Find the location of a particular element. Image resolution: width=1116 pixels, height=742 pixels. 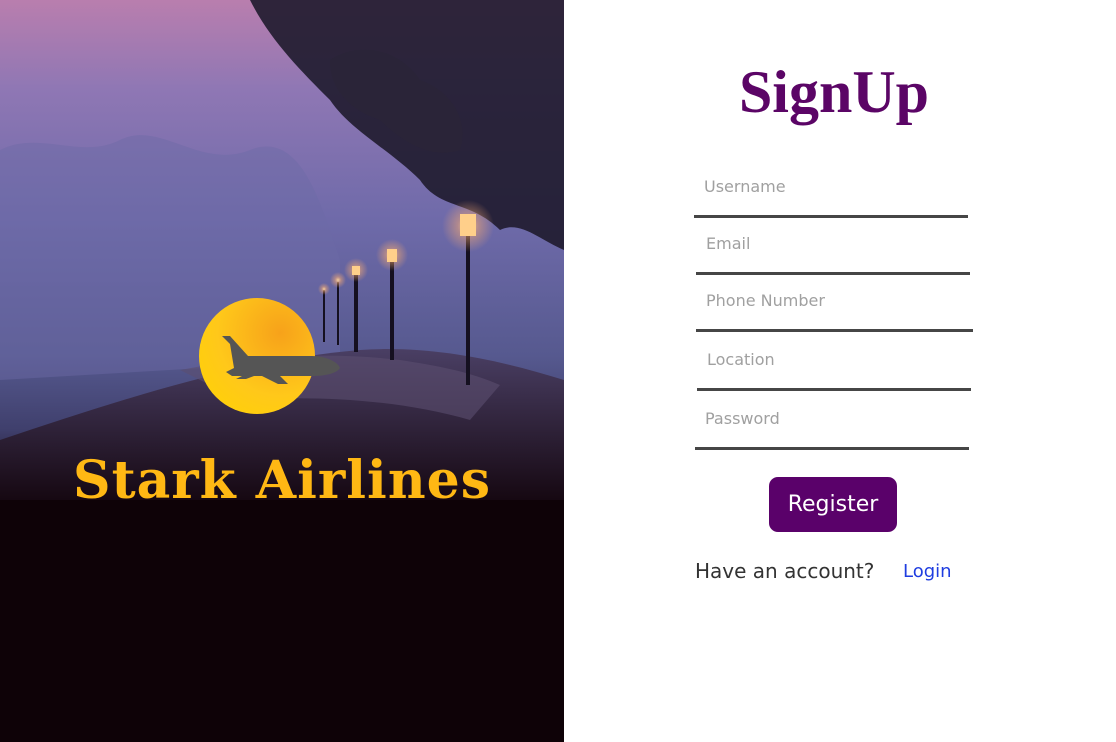

location-field is located at coordinates (834, 369).